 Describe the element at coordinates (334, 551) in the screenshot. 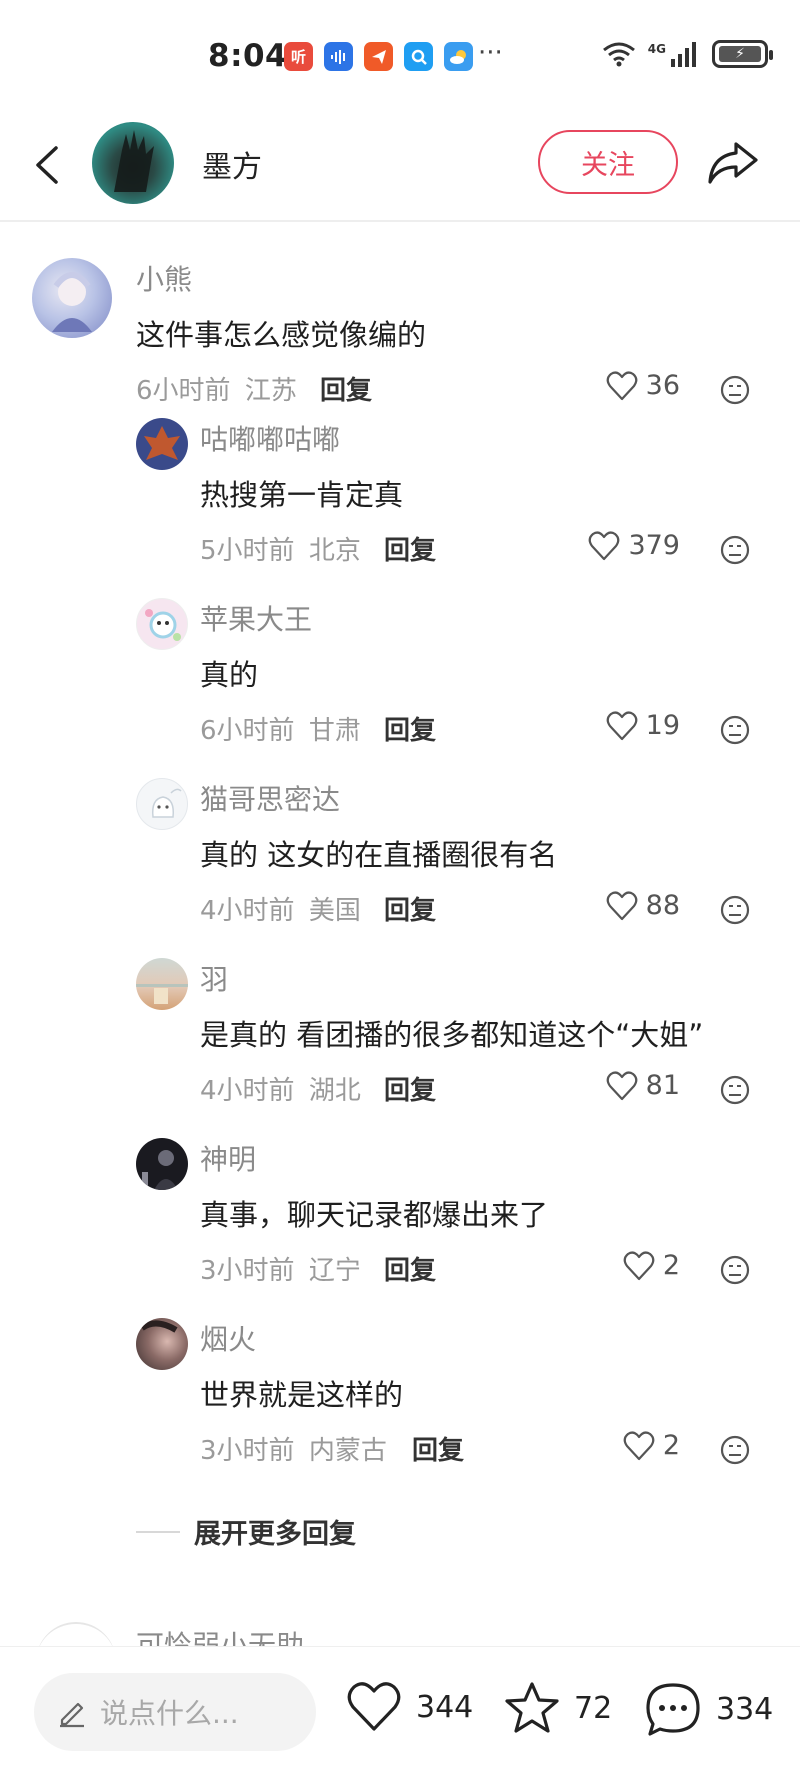

I see `comment-location: 北京` at that location.